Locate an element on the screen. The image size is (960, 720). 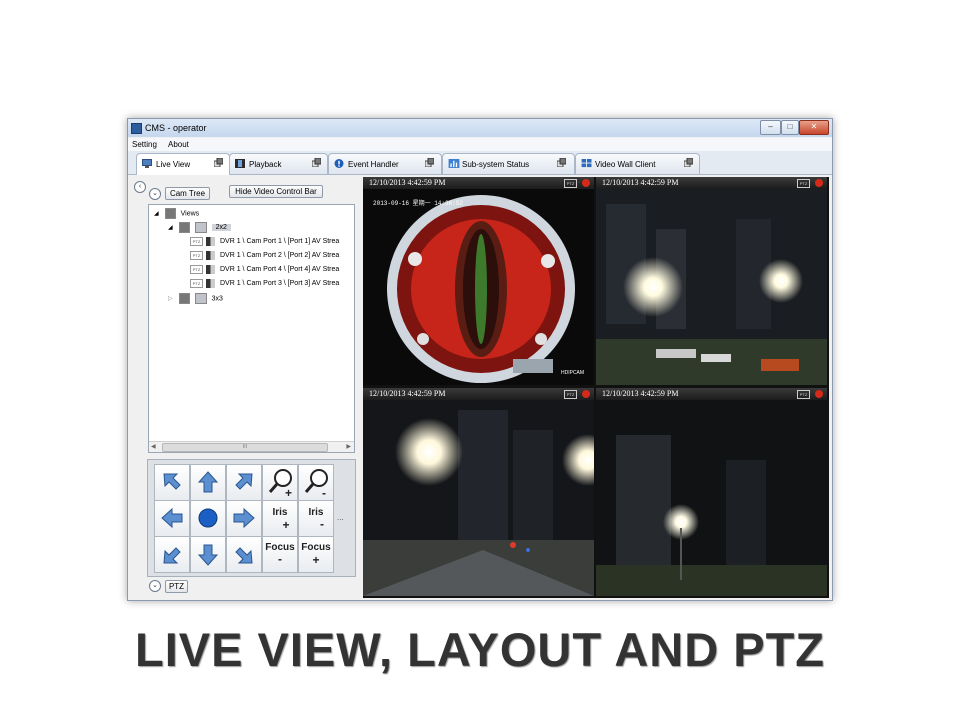
grid-2x2-icon is located at coordinates (200, 227).